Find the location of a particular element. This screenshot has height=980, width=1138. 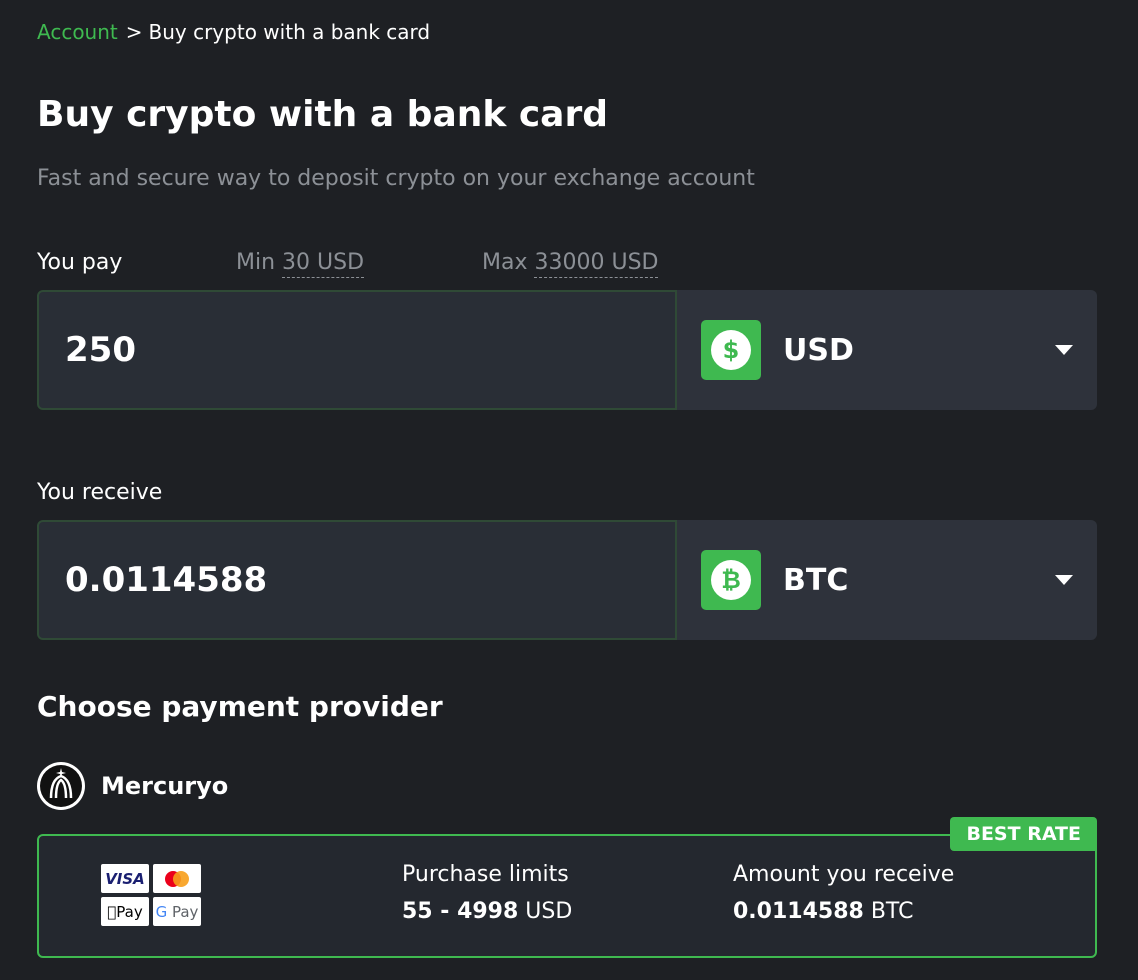

payment-methods: VISA Pay G Pay is located at coordinates (152, 895).